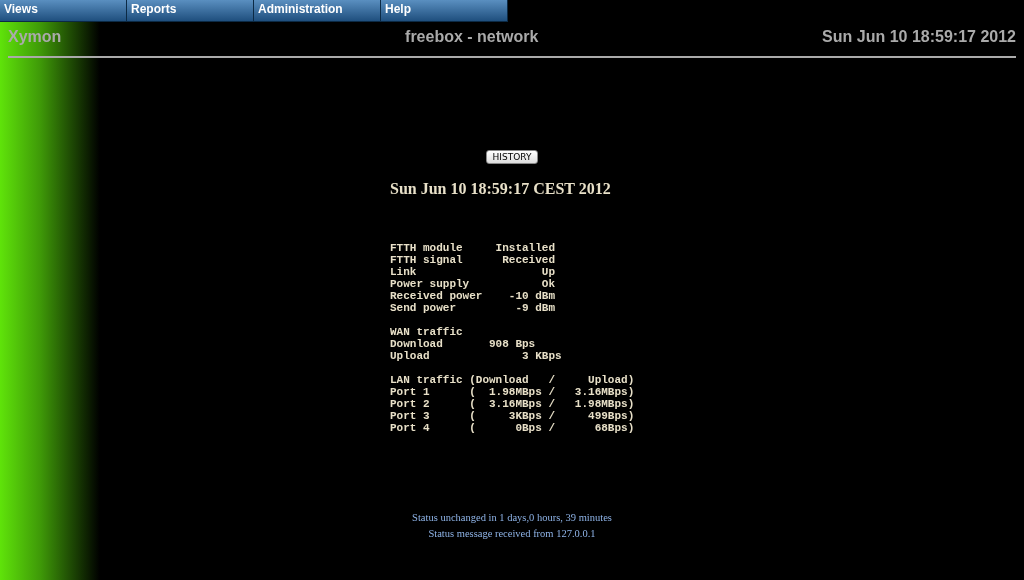 The image size is (1024, 580). I want to click on menu-item: Reports, so click(190, 11).